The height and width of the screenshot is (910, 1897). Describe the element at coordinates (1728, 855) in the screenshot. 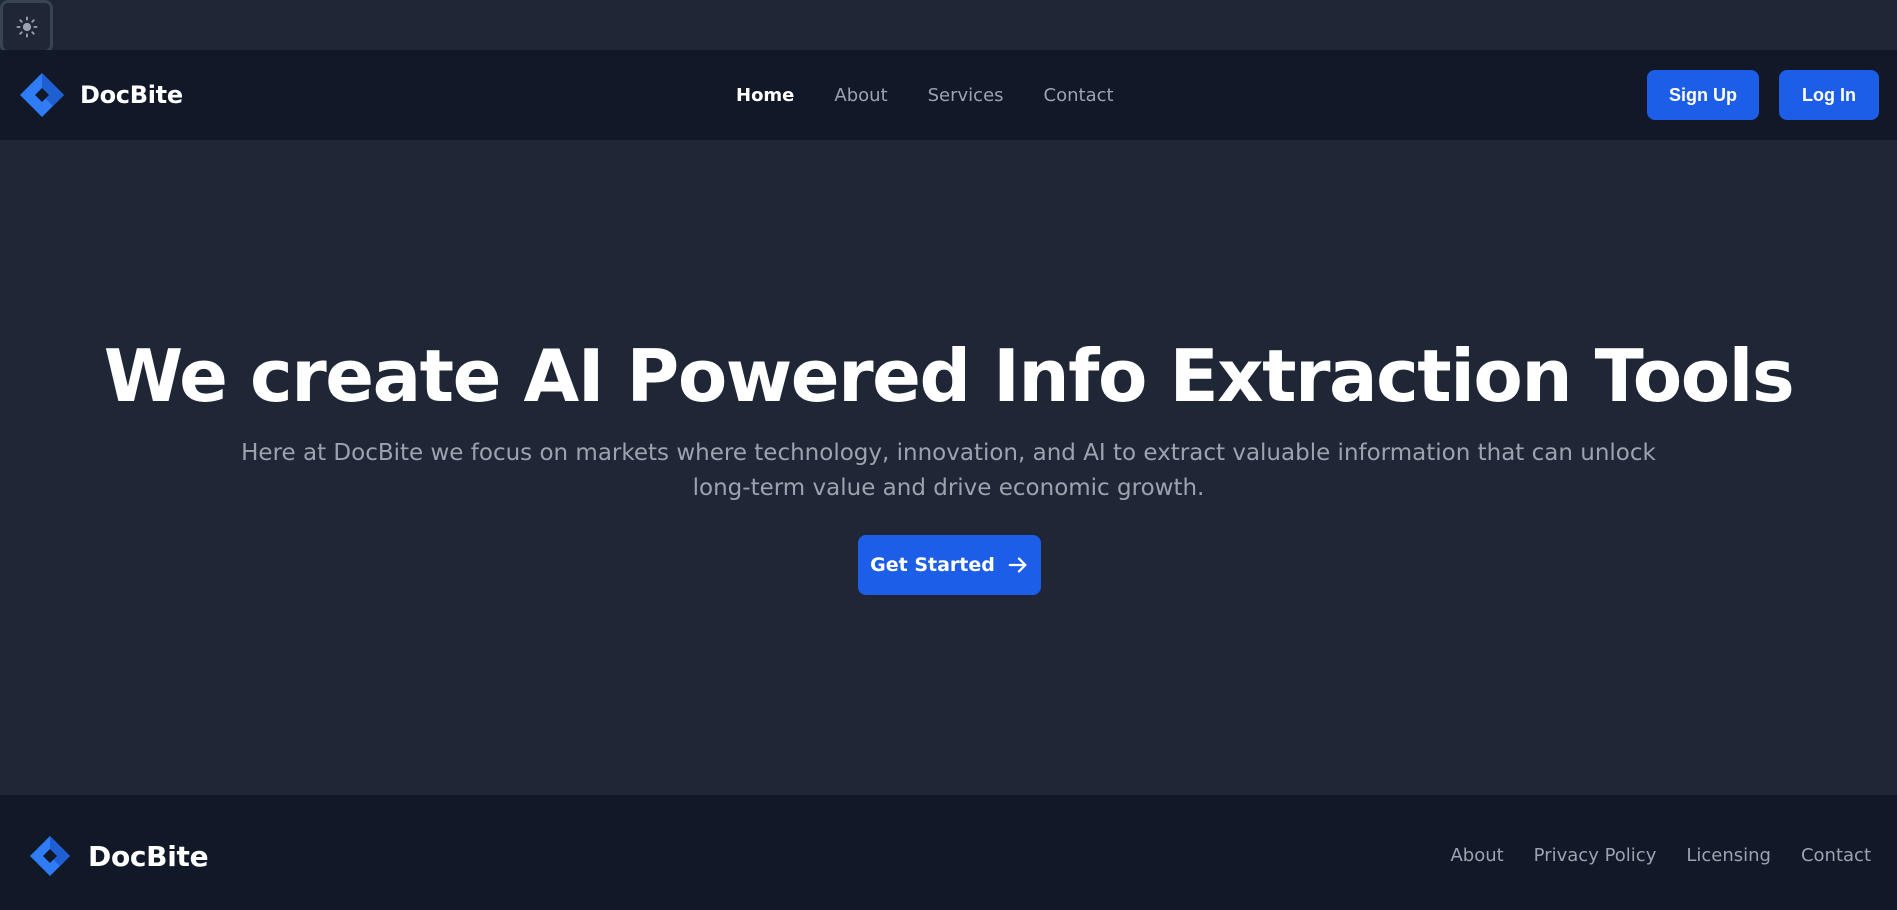

I see `footer-licensing-link: Licensing` at that location.